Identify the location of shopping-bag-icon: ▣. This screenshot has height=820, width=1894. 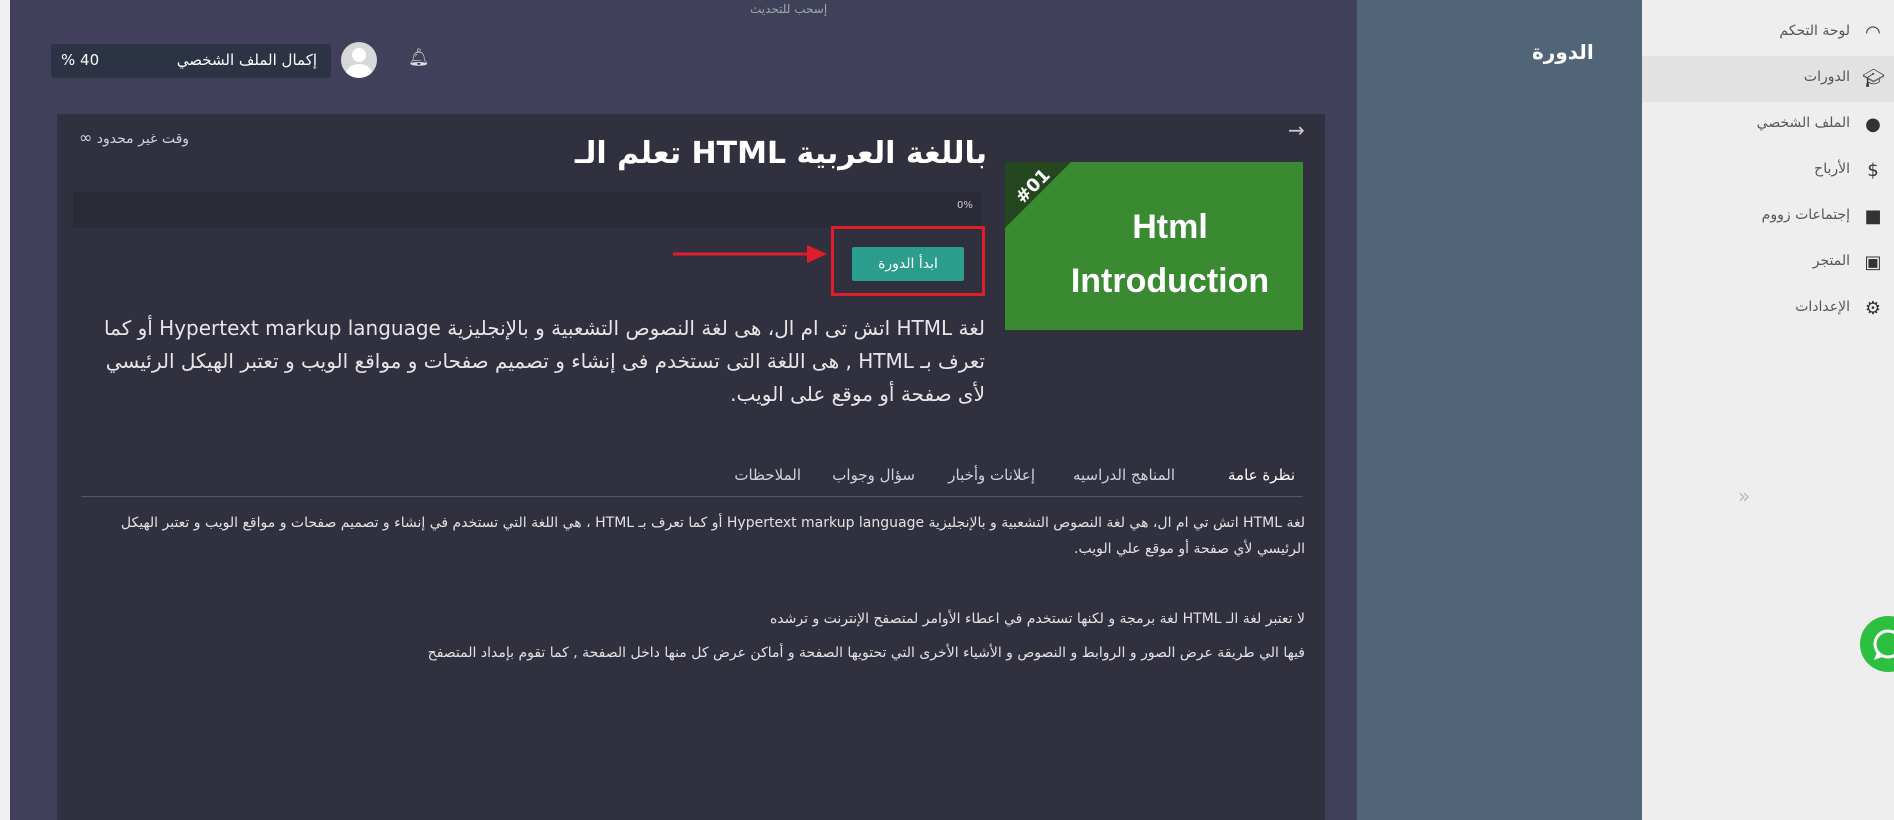
(1873, 262).